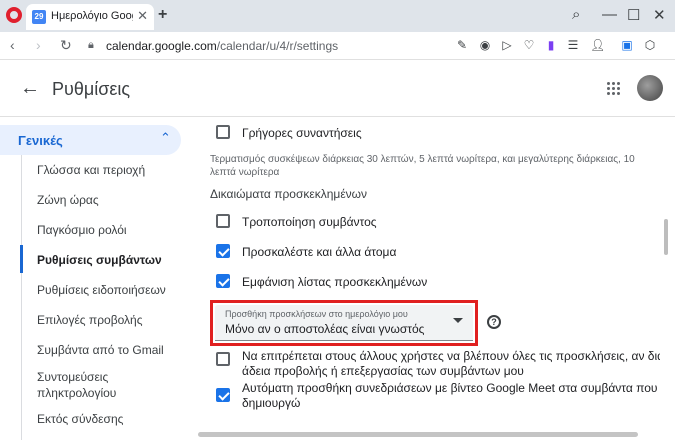 This screenshot has height=440, width=675. Describe the element at coordinates (90, 140) in the screenshot. I see `sidebar-section-general: Γενικές ⌃` at that location.